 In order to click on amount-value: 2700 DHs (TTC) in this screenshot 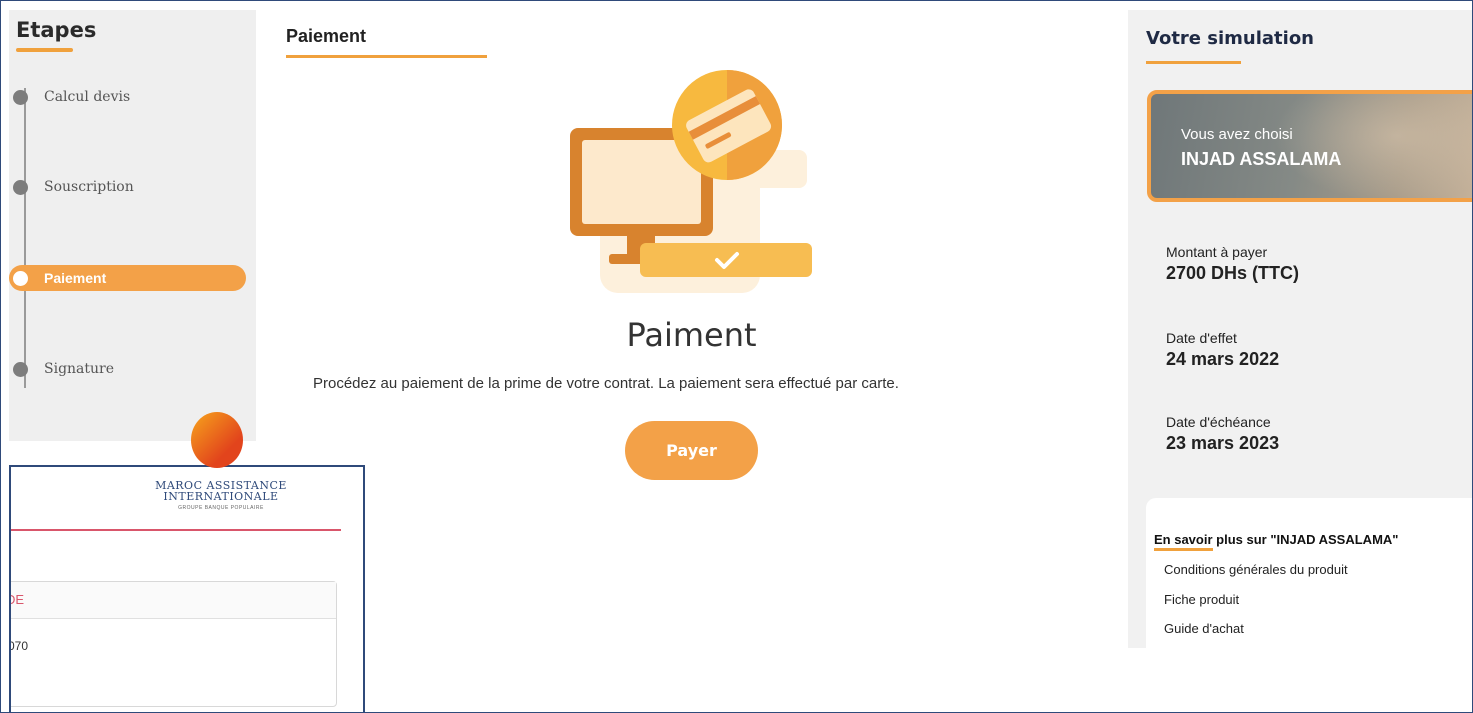, I will do `click(1233, 273)`.